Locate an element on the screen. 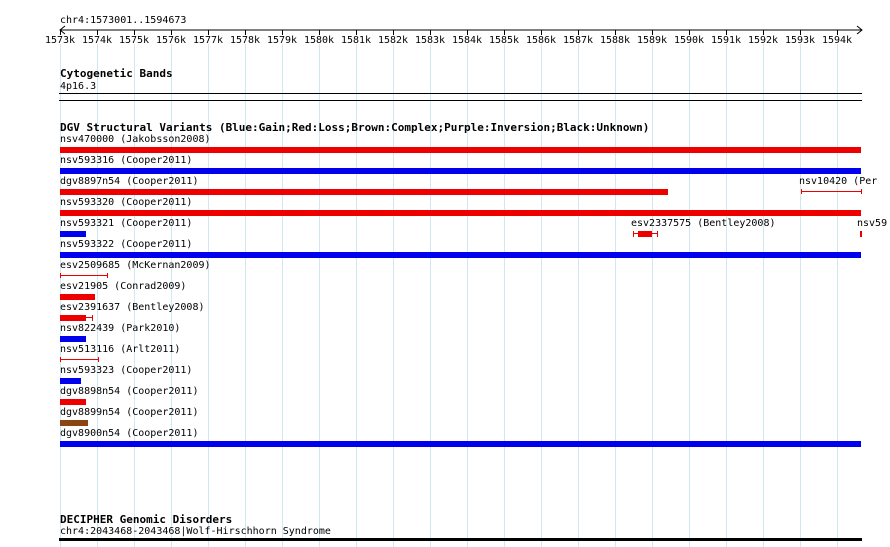  dgv-feature-label-nsv470000: nsv470000 (Jakobsson2008) is located at coordinates (135, 140).